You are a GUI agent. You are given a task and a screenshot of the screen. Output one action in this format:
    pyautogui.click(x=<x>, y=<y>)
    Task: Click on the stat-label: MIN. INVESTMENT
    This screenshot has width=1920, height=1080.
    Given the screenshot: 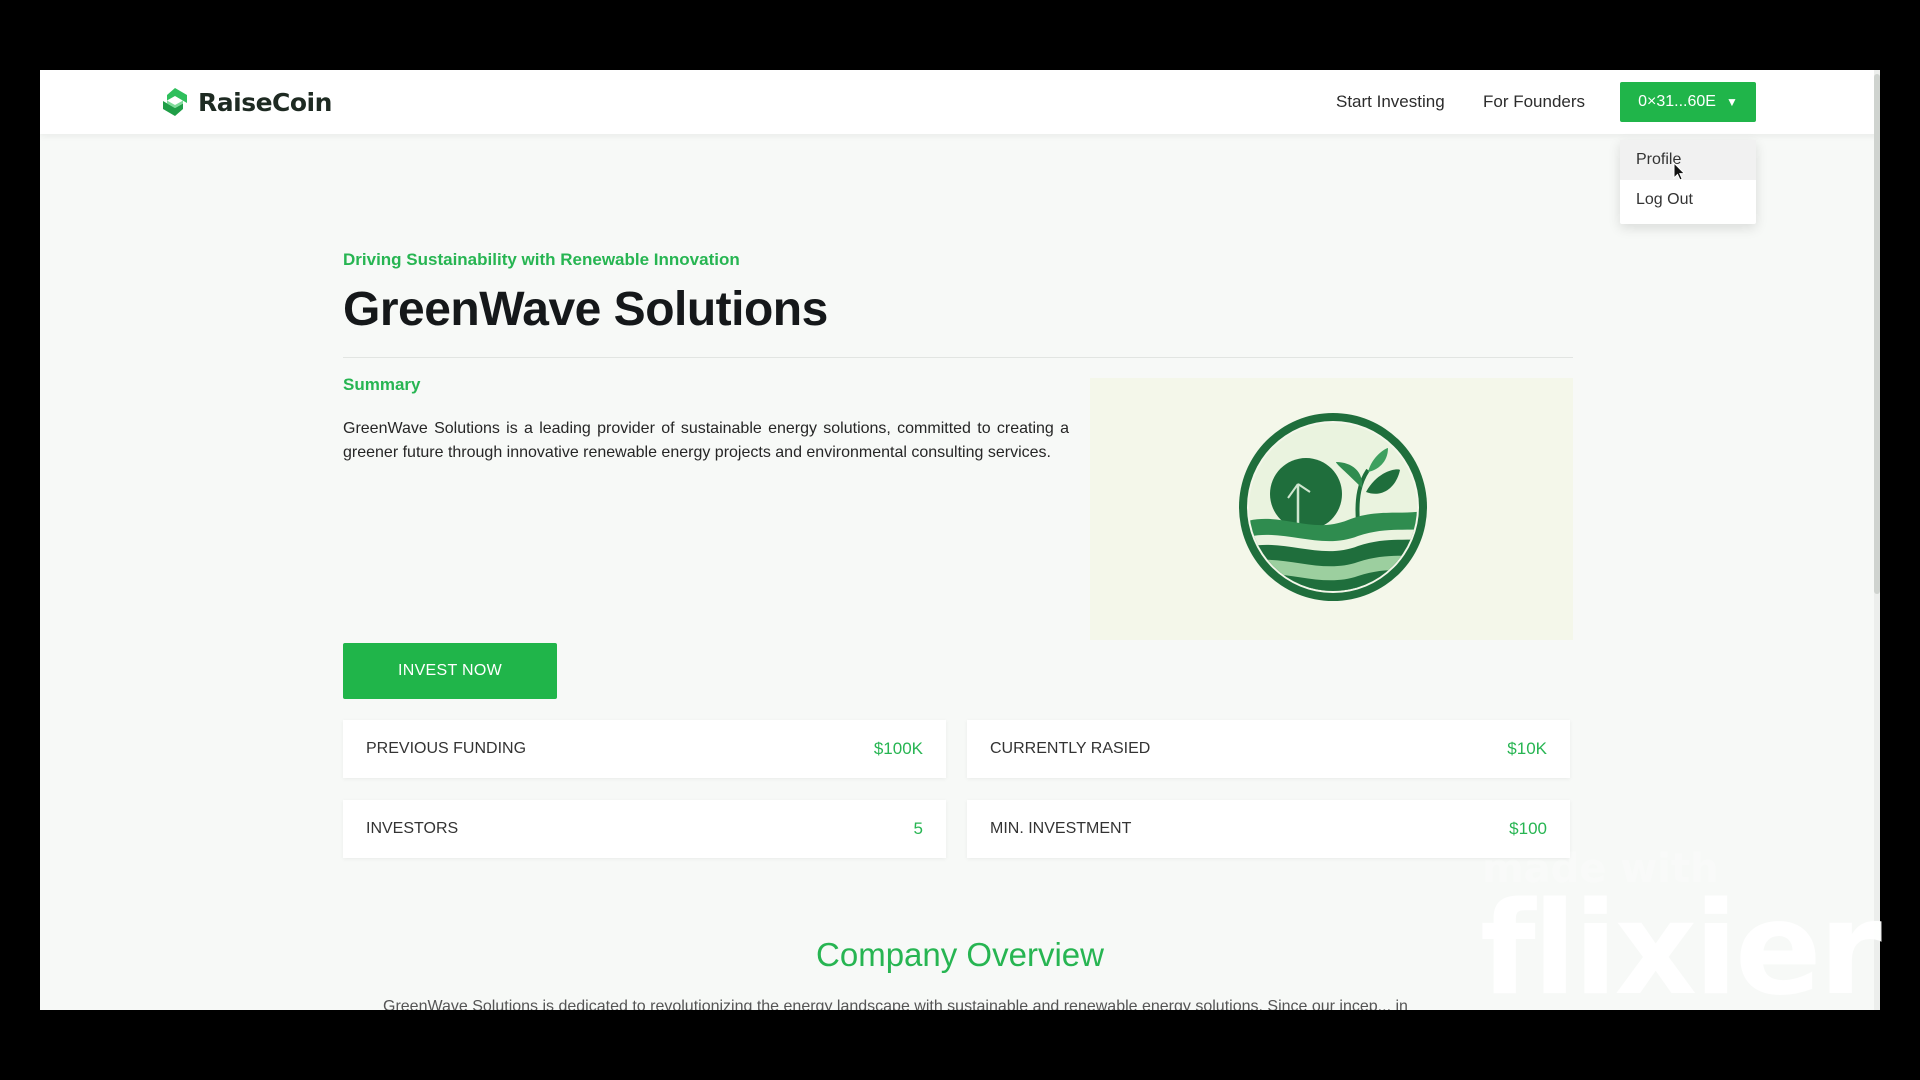 What is the action you would take?
    pyautogui.click(x=1061, y=828)
    